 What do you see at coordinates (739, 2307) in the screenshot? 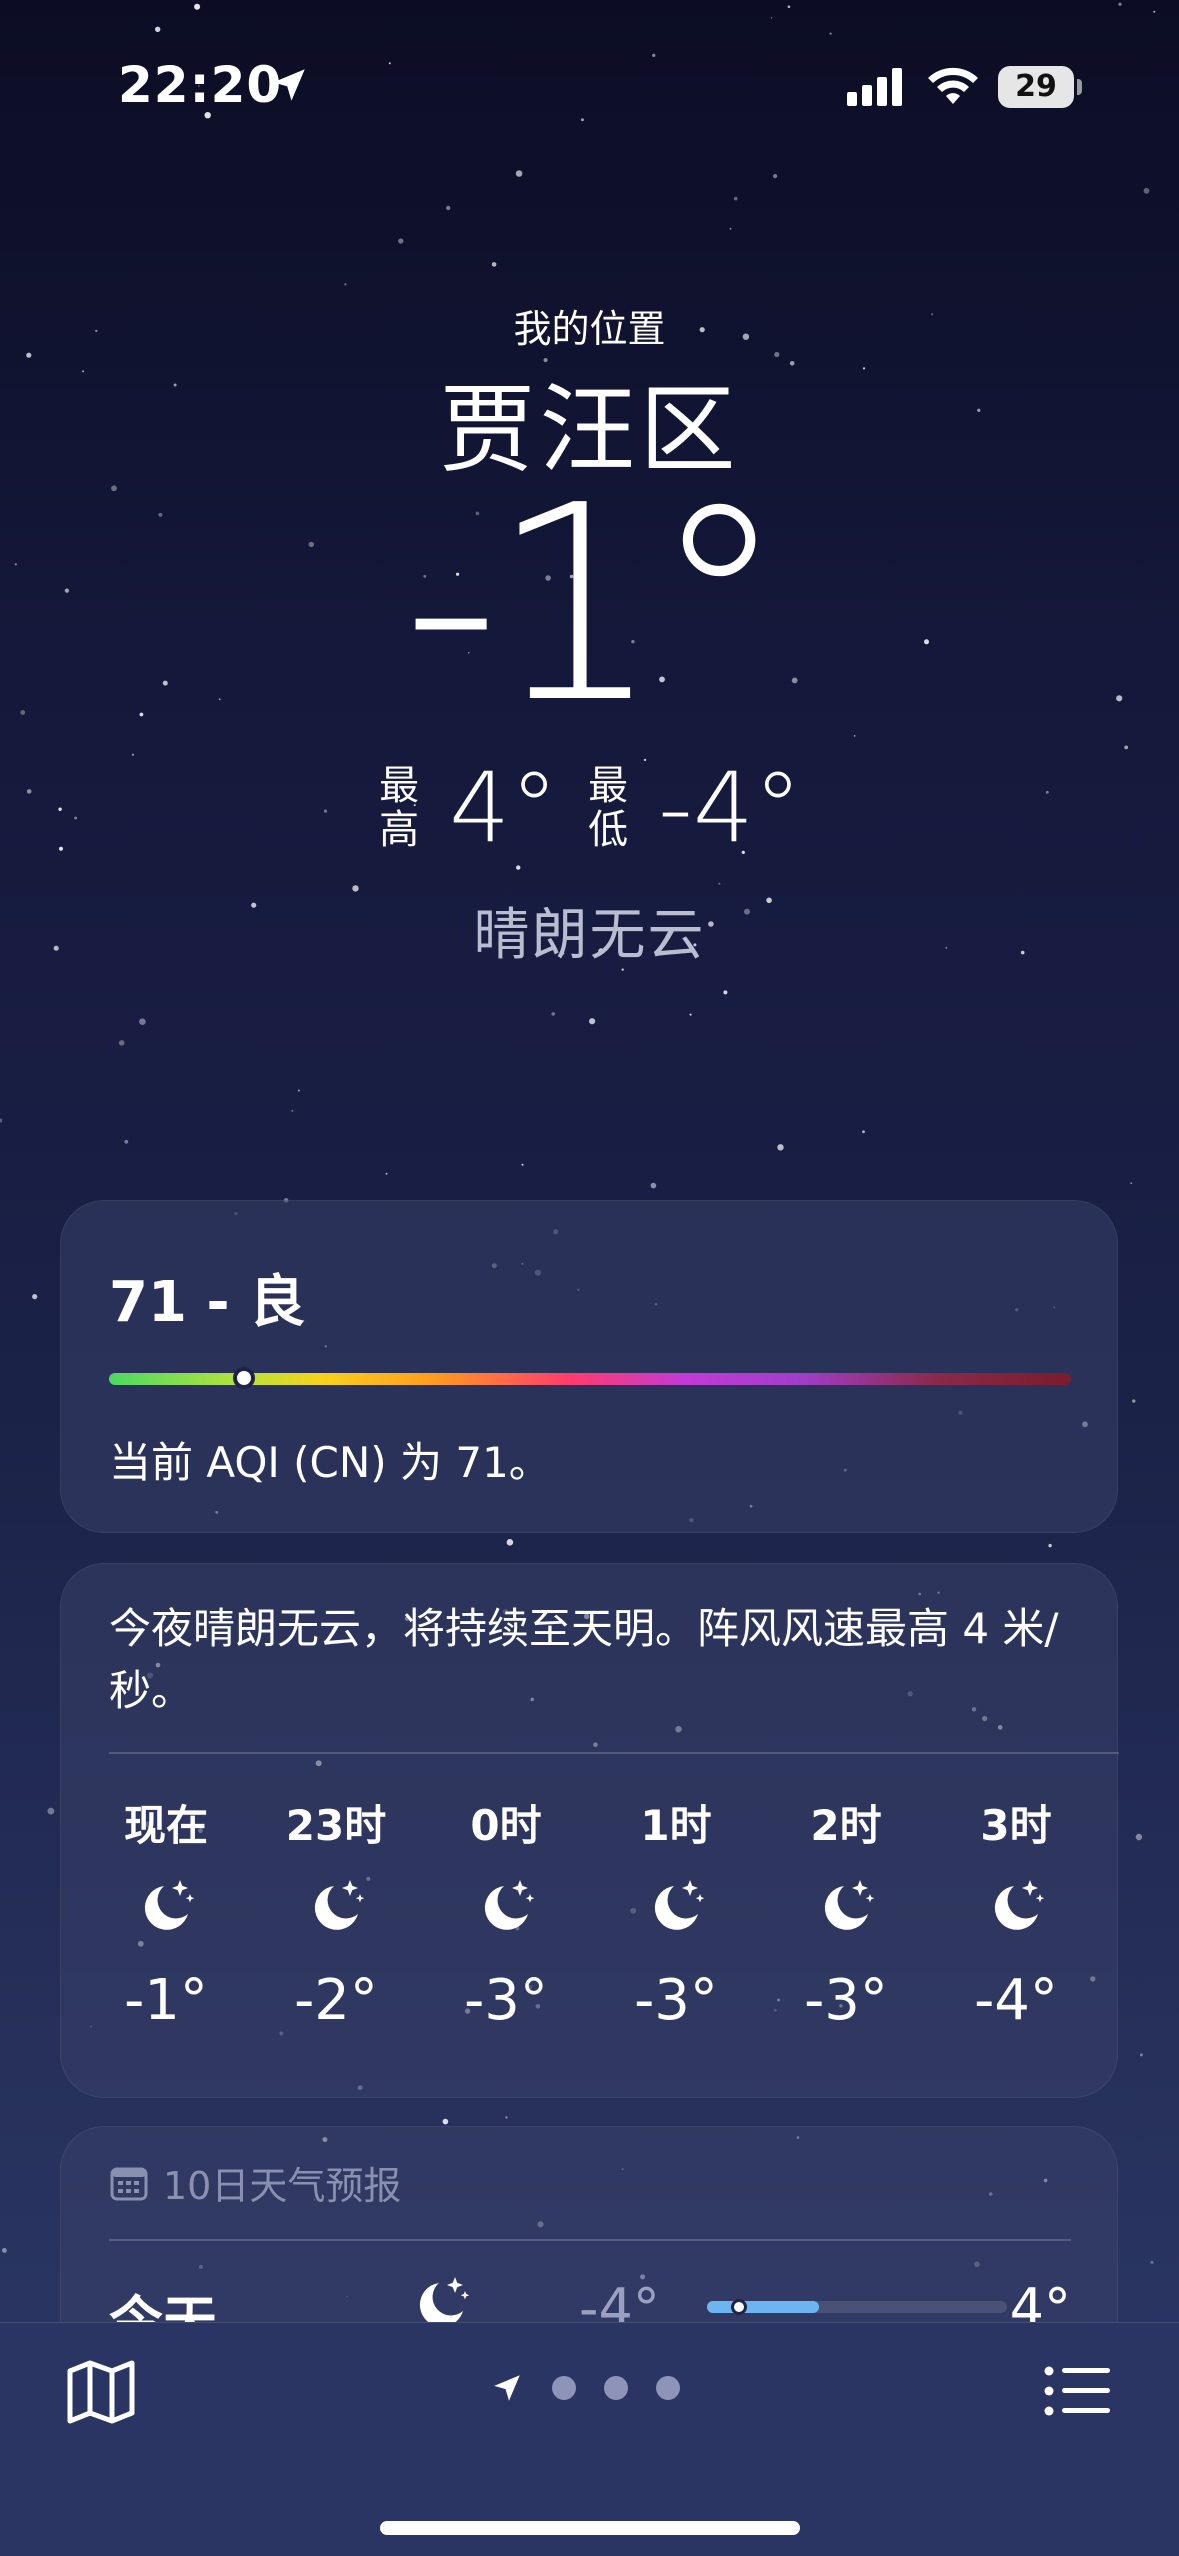
I see `current-temp-dot` at bounding box center [739, 2307].